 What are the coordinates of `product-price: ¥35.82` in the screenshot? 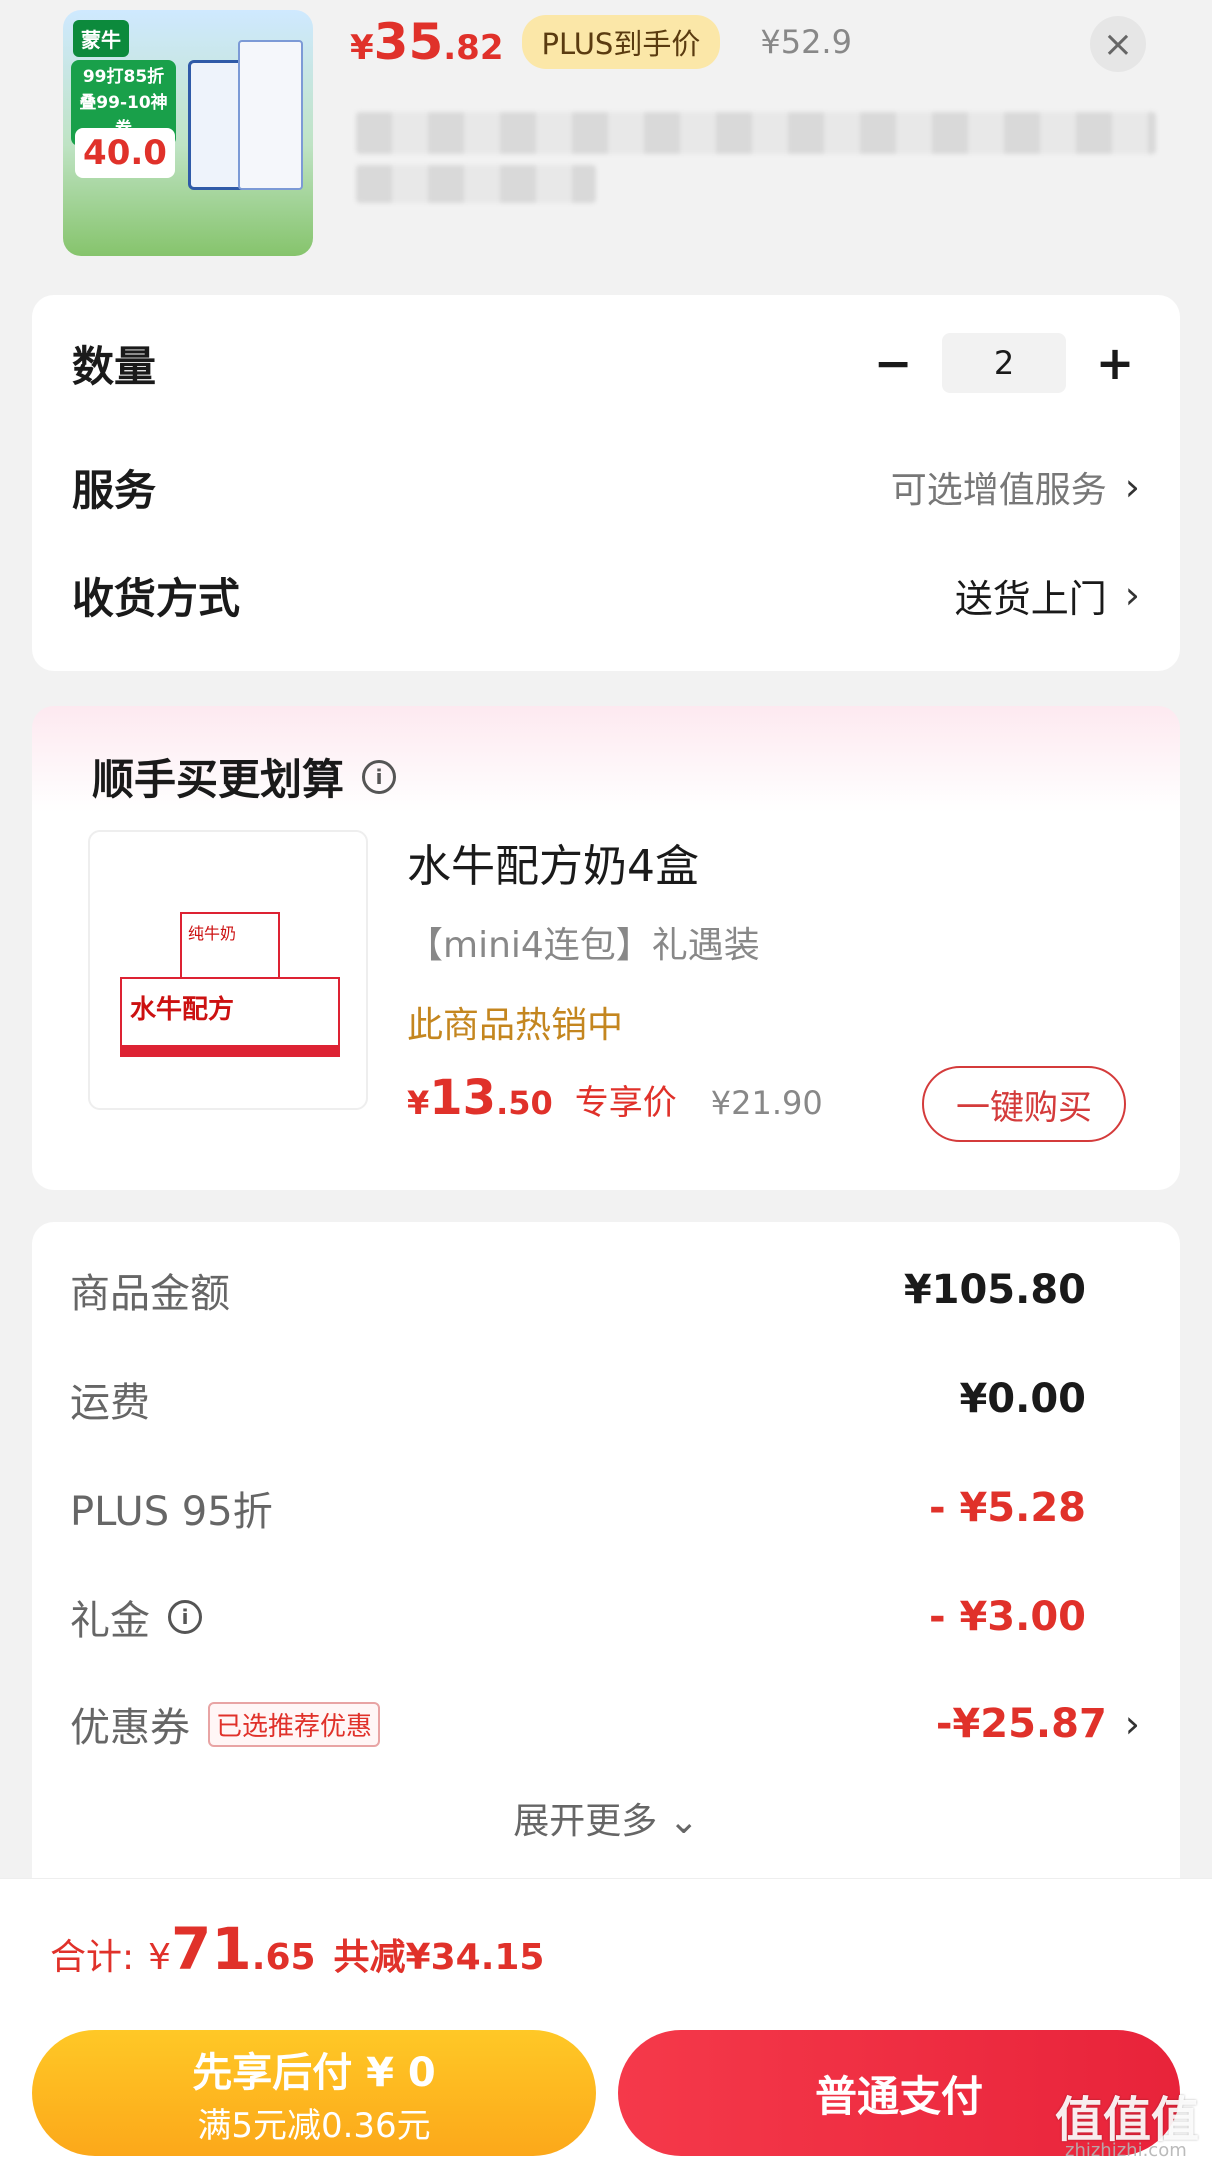 It's located at (427, 42).